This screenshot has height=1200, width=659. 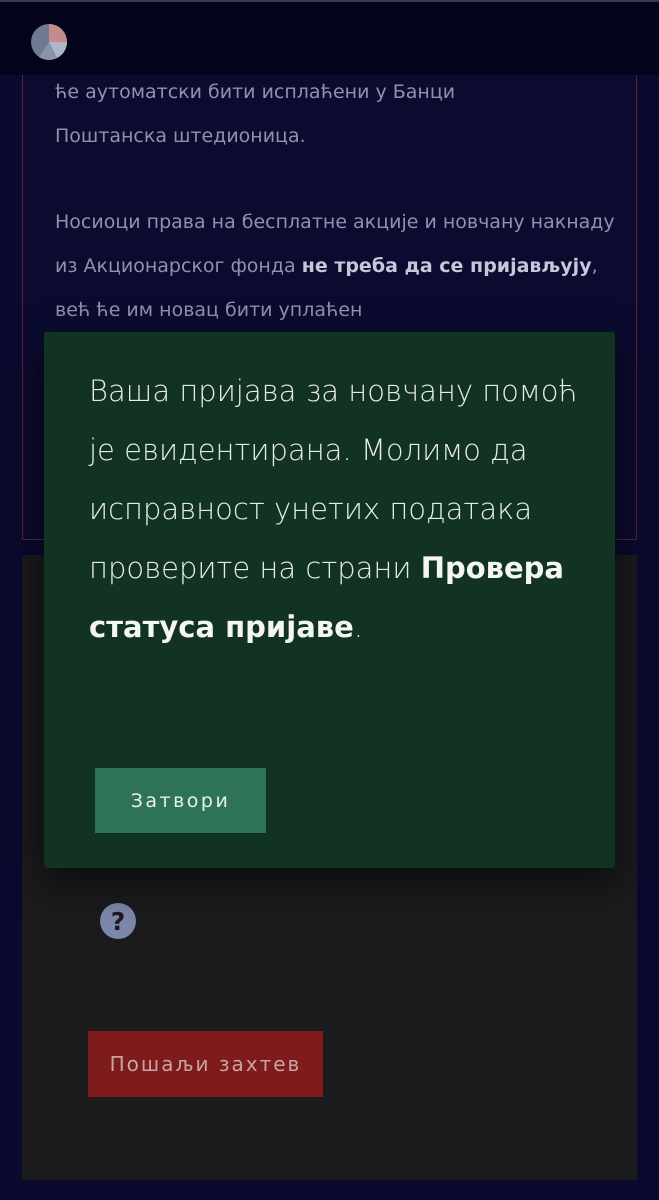 I want to click on top-bar, so click(x=329, y=37).